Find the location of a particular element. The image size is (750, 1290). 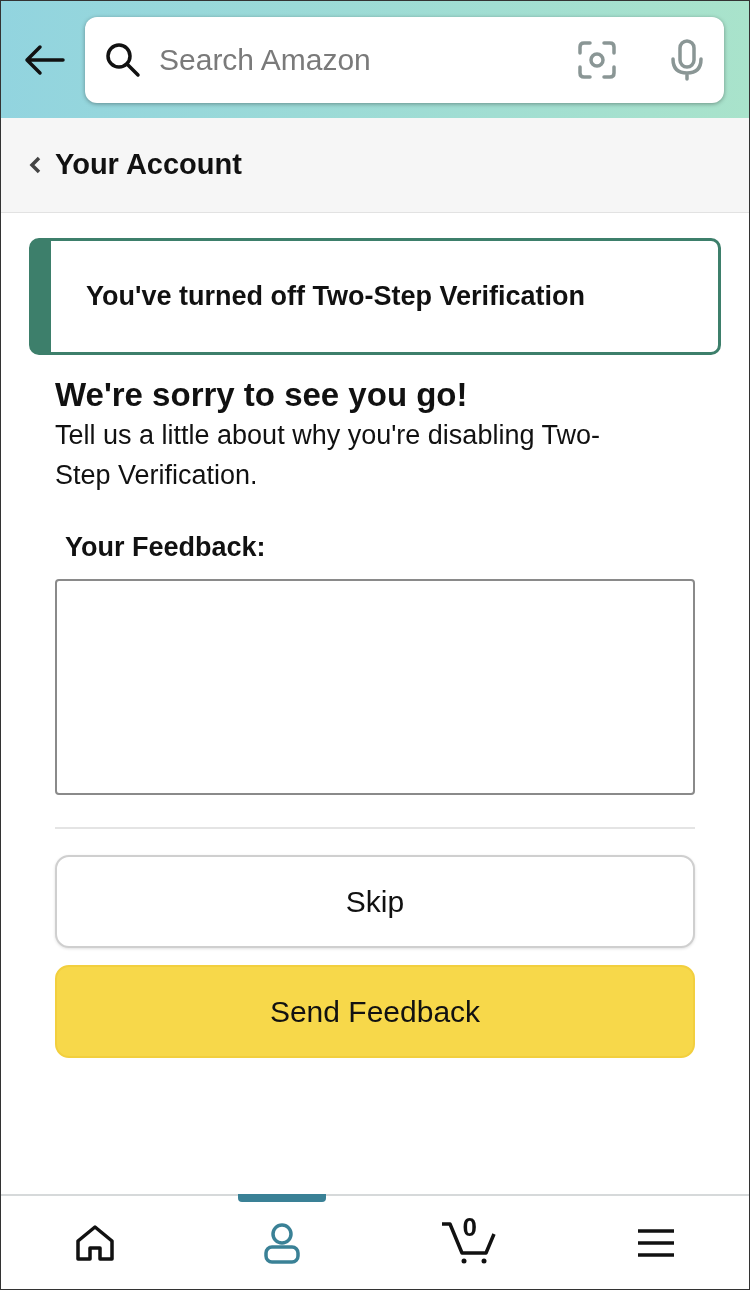

microphone-icon is located at coordinates (687, 59).